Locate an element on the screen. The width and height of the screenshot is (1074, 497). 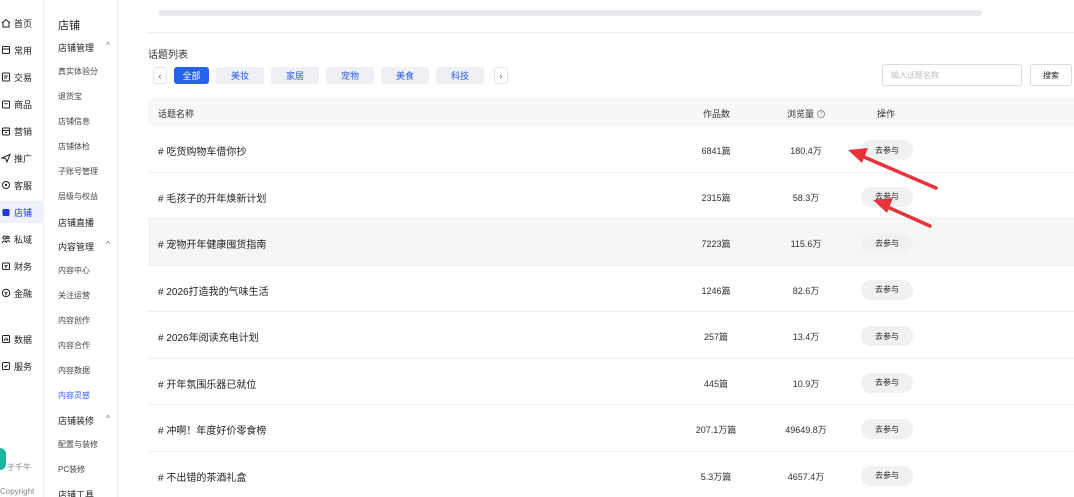
nav-item-goods: 商品 is located at coordinates (22, 104).